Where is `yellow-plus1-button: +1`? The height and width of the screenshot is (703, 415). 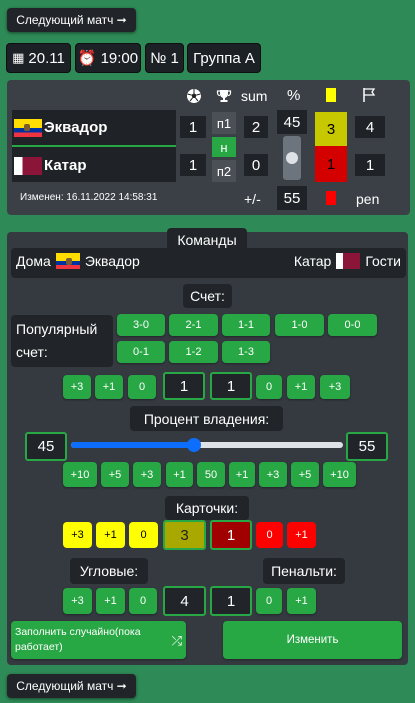 yellow-plus1-button: +1 is located at coordinates (110, 535).